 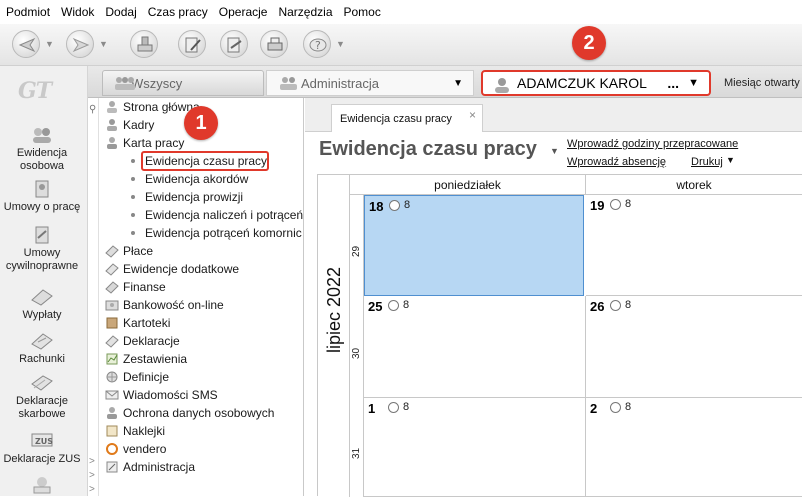 I want to click on back-button, so click(x=26, y=44).